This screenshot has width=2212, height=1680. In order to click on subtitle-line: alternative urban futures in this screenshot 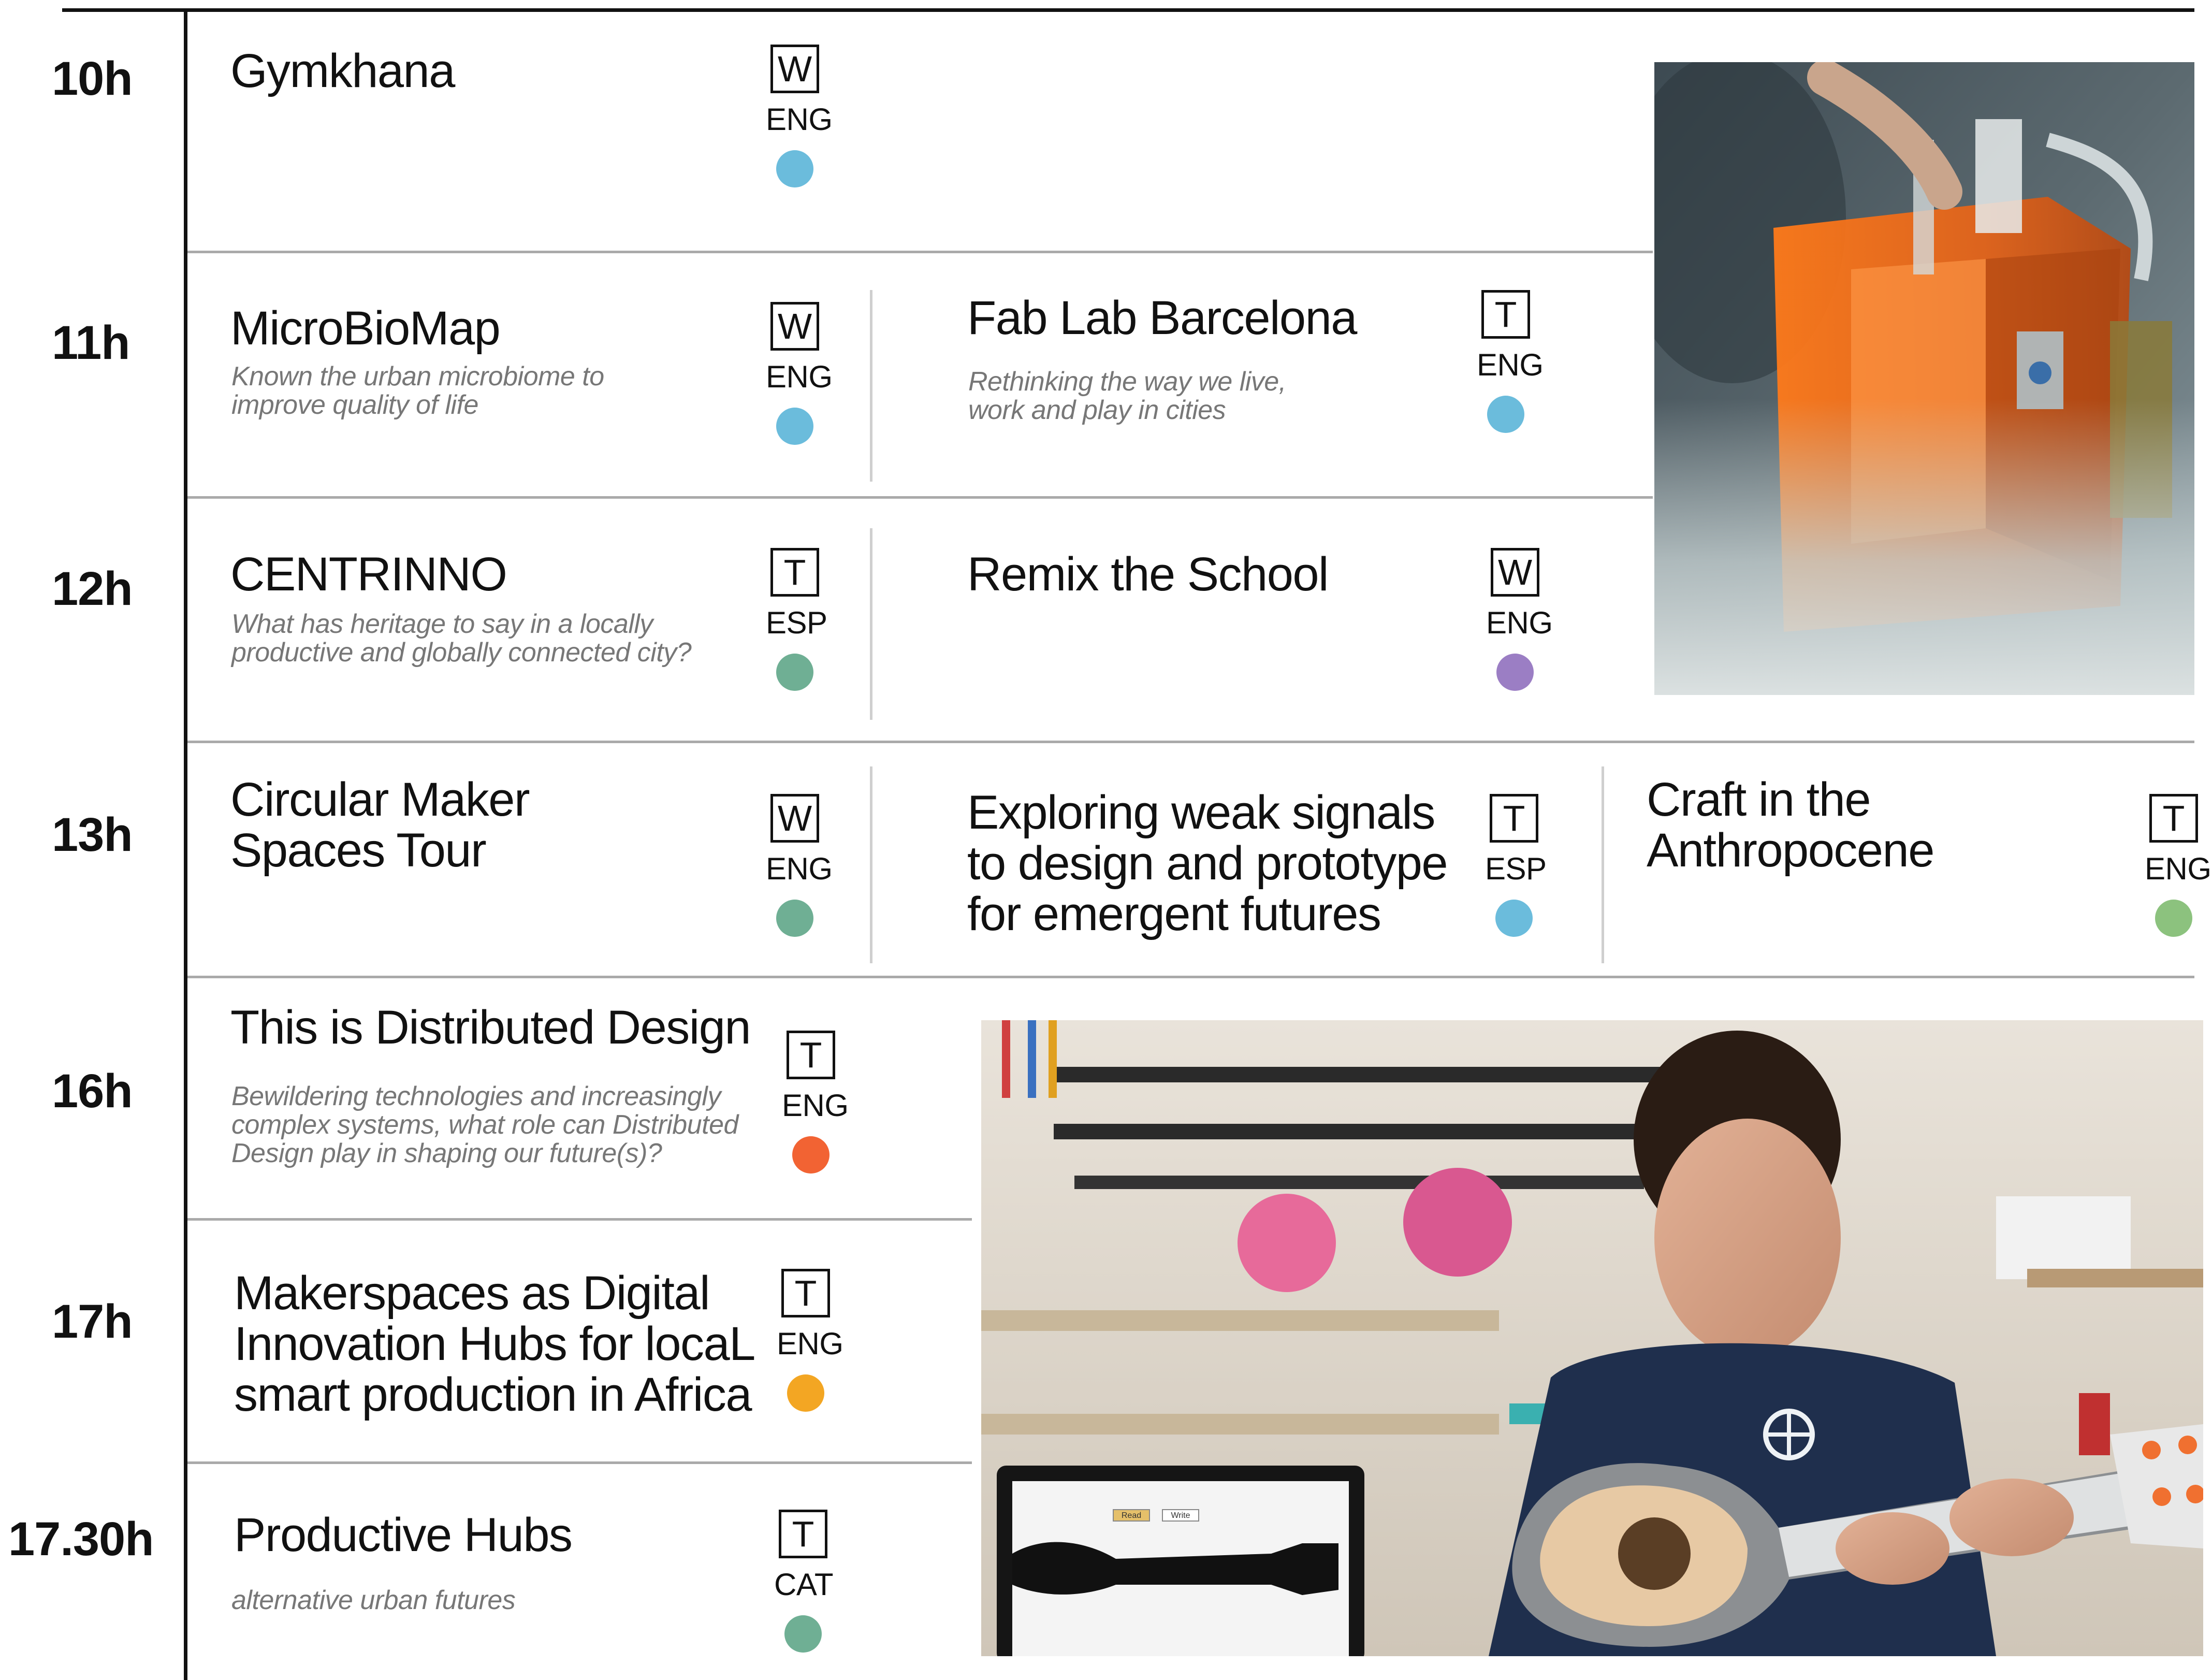, I will do `click(373, 1600)`.